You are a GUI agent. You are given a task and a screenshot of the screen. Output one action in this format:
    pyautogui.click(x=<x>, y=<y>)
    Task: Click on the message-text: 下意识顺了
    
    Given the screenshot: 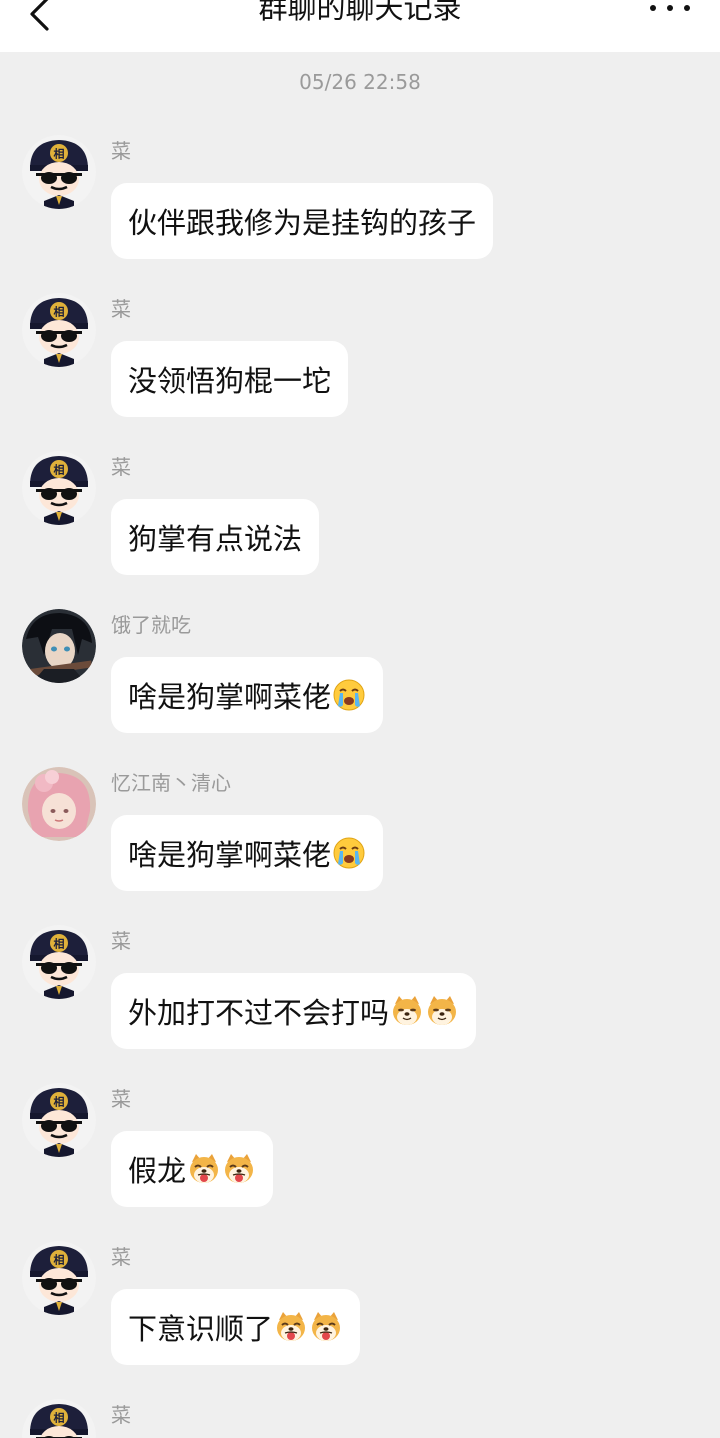 What is the action you would take?
    pyautogui.click(x=201, y=1329)
    